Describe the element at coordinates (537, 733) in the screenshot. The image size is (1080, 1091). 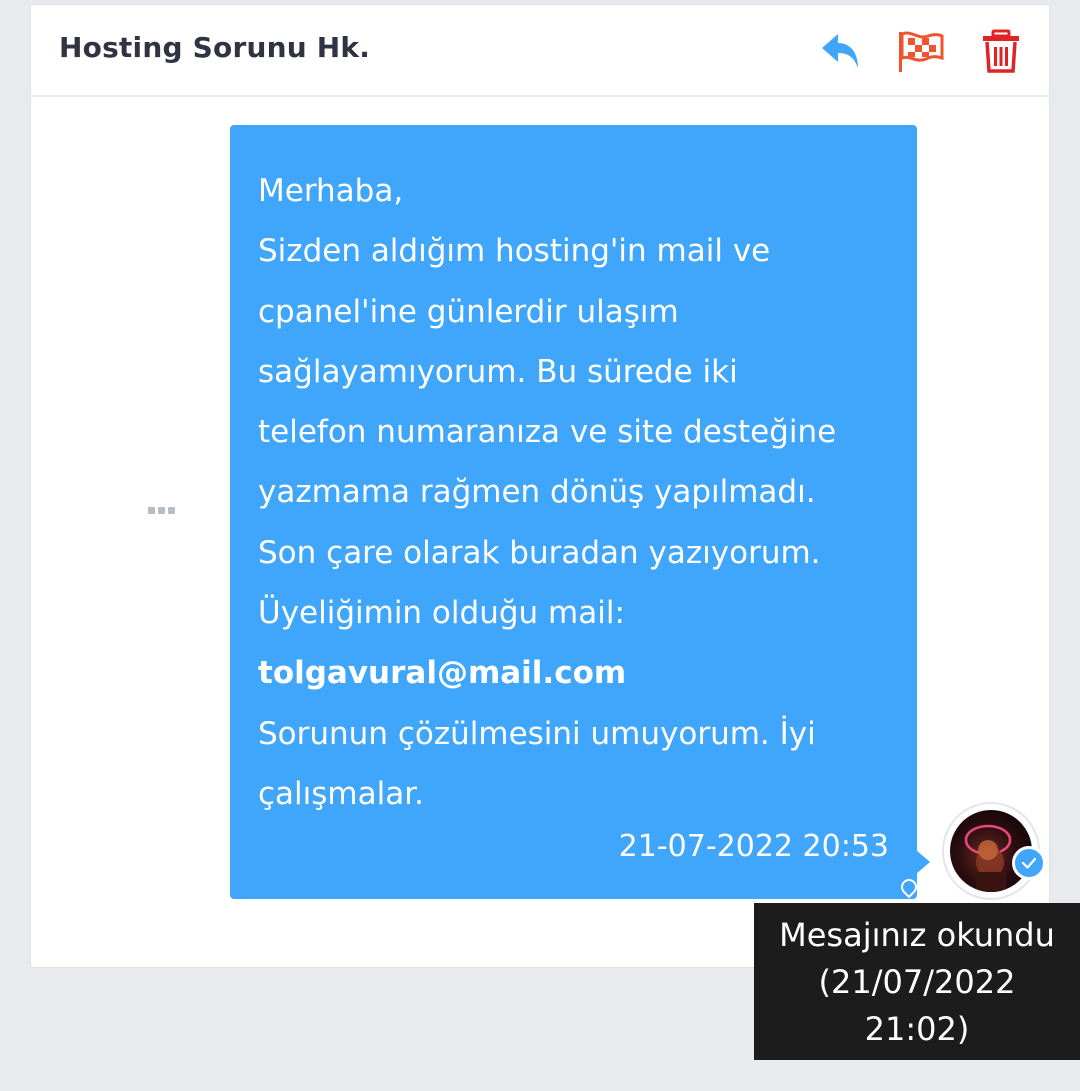
I see `message-line: Sorunun çözülmesini umuyorum. İyi` at that location.